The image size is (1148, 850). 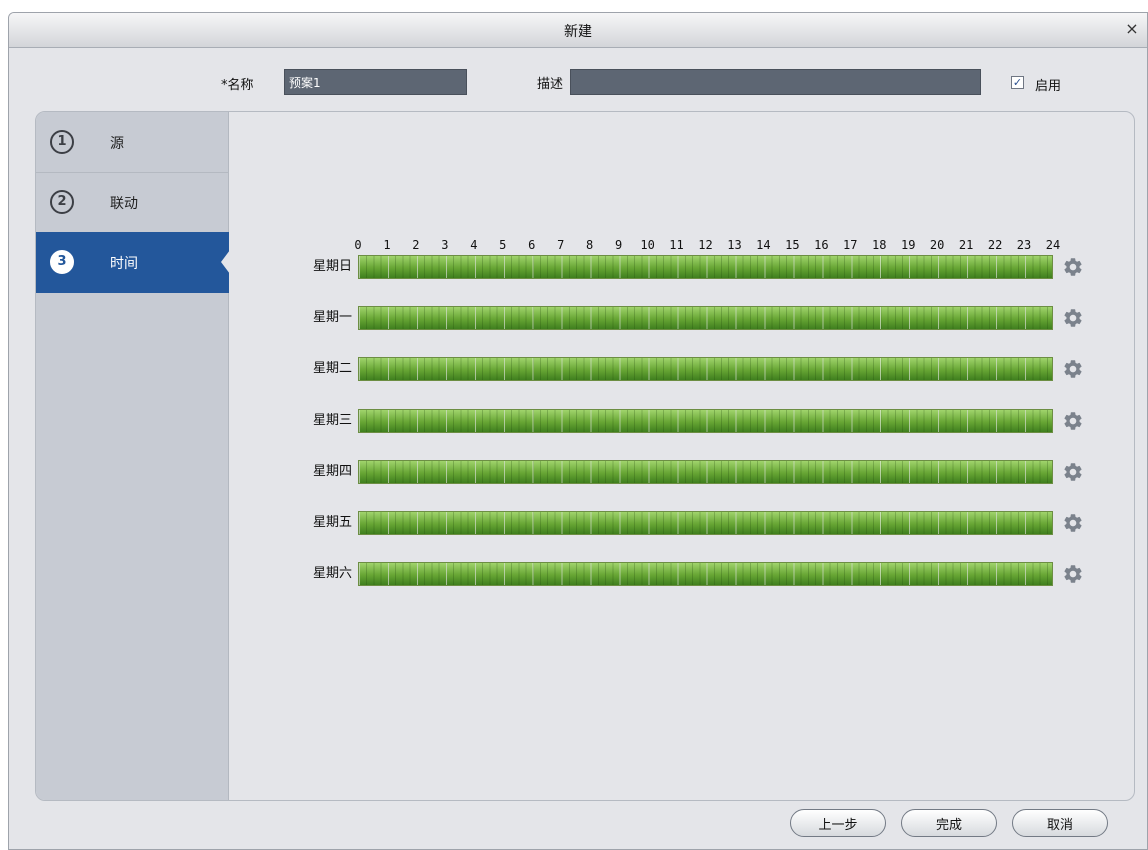 I want to click on close-icon: ×, so click(x=1132, y=29).